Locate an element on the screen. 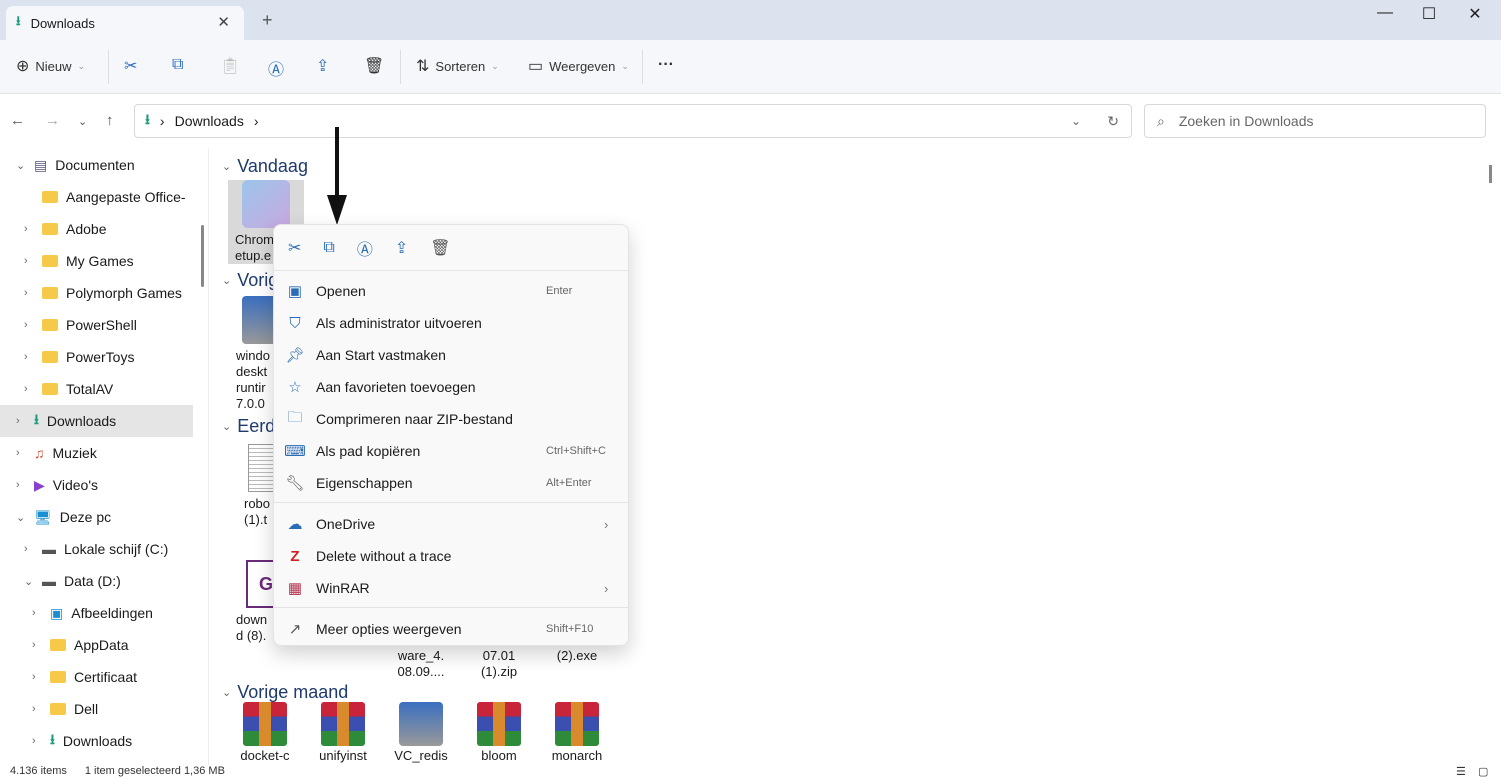 This screenshot has height=779, width=1501. context-menu-item: Z Delete without a trace is located at coordinates (451, 556).